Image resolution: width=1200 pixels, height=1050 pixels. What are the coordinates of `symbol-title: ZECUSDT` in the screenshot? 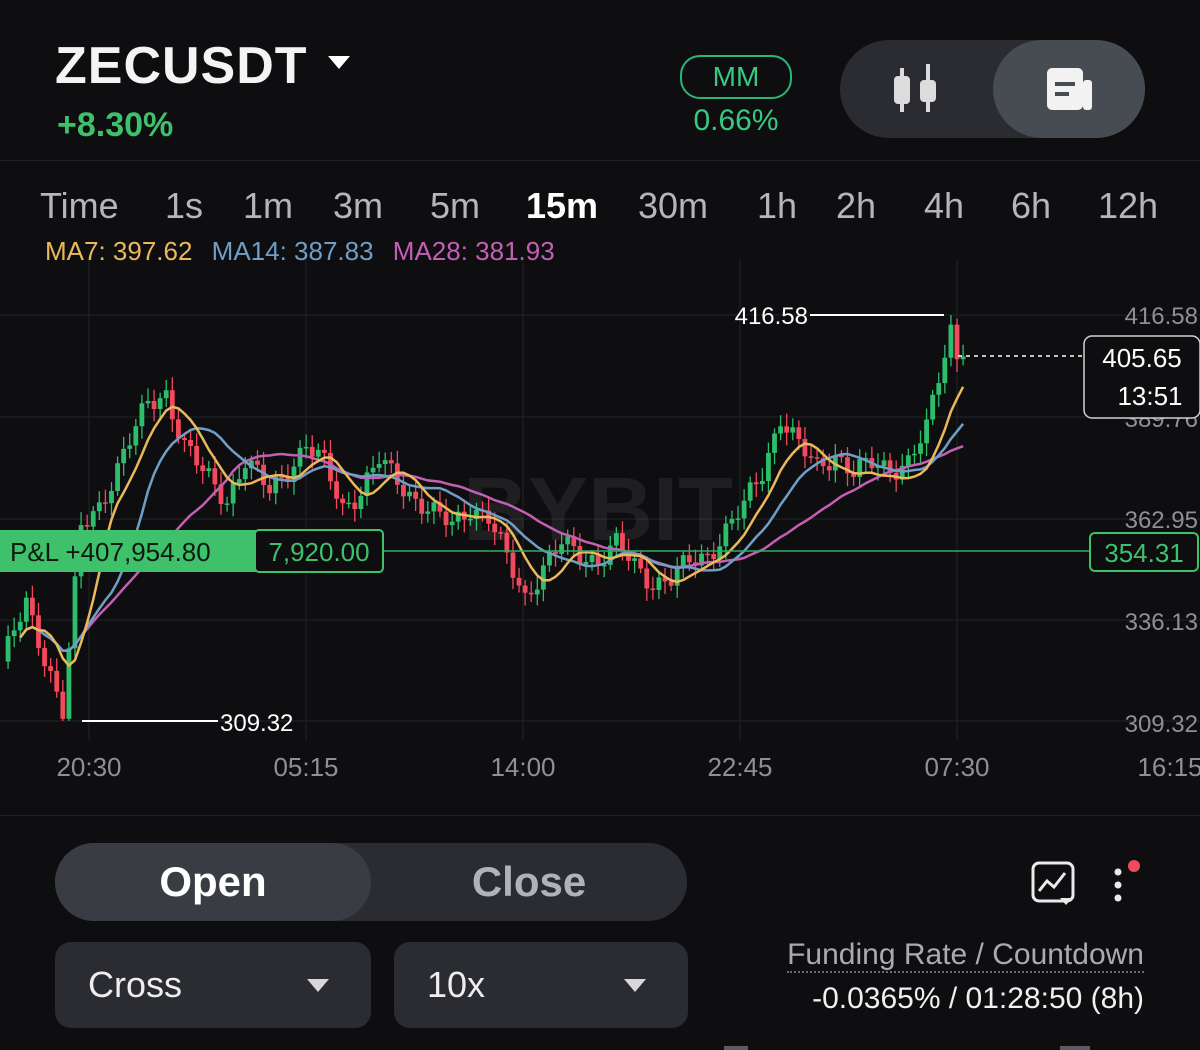 It's located at (181, 66).